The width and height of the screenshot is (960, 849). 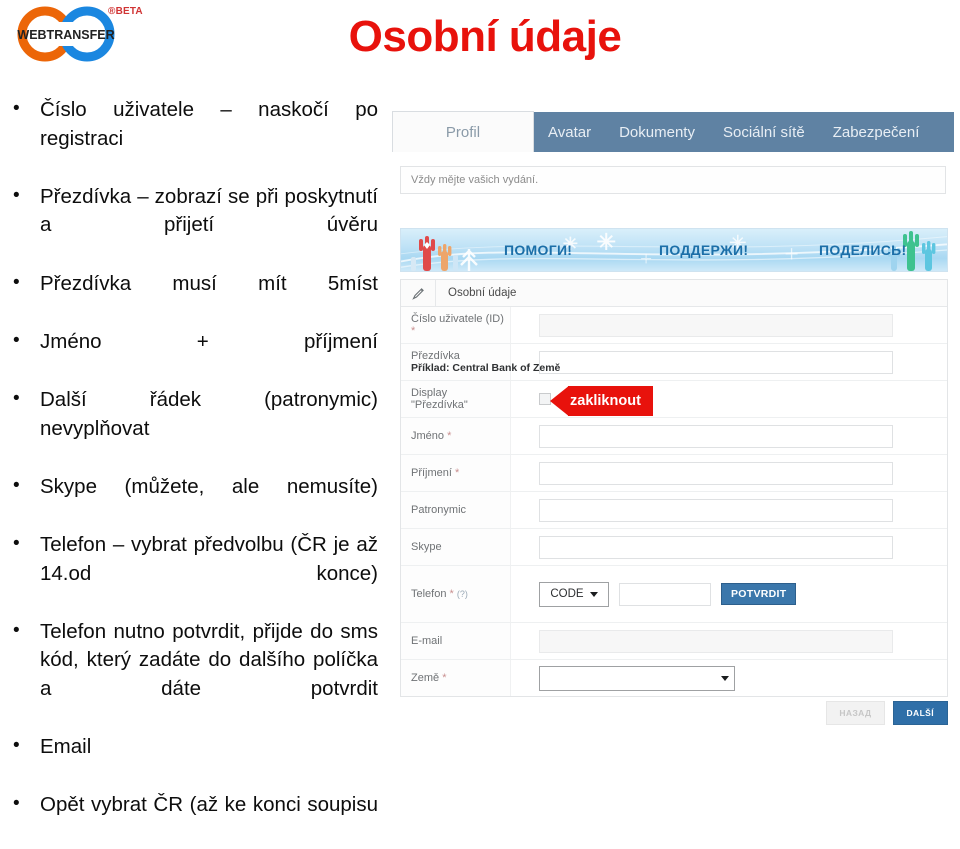 What do you see at coordinates (716, 547) in the screenshot?
I see `skype-input` at bounding box center [716, 547].